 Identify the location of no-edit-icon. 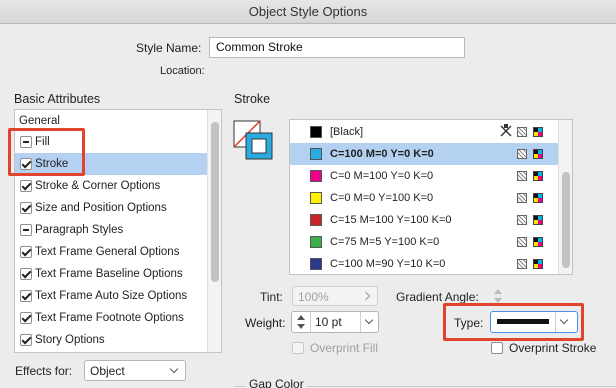
(506, 131).